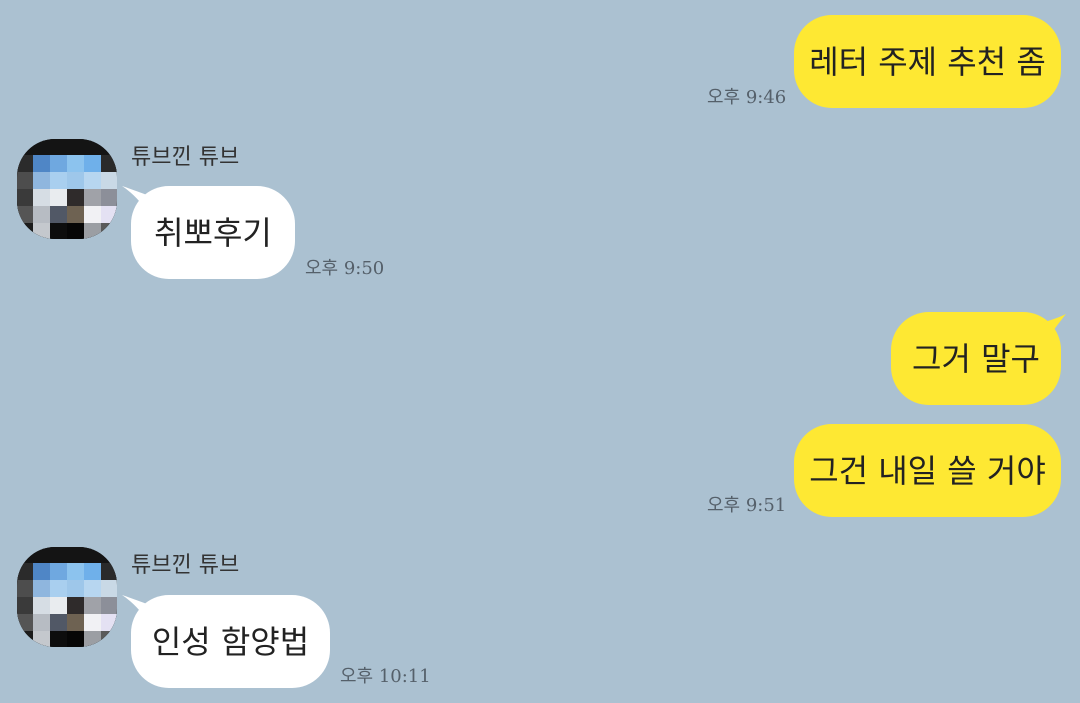 This screenshot has height=703, width=1080. Describe the element at coordinates (927, 61) in the screenshot. I see `my-message-bubble: 레터 주제 추천 좀` at that location.